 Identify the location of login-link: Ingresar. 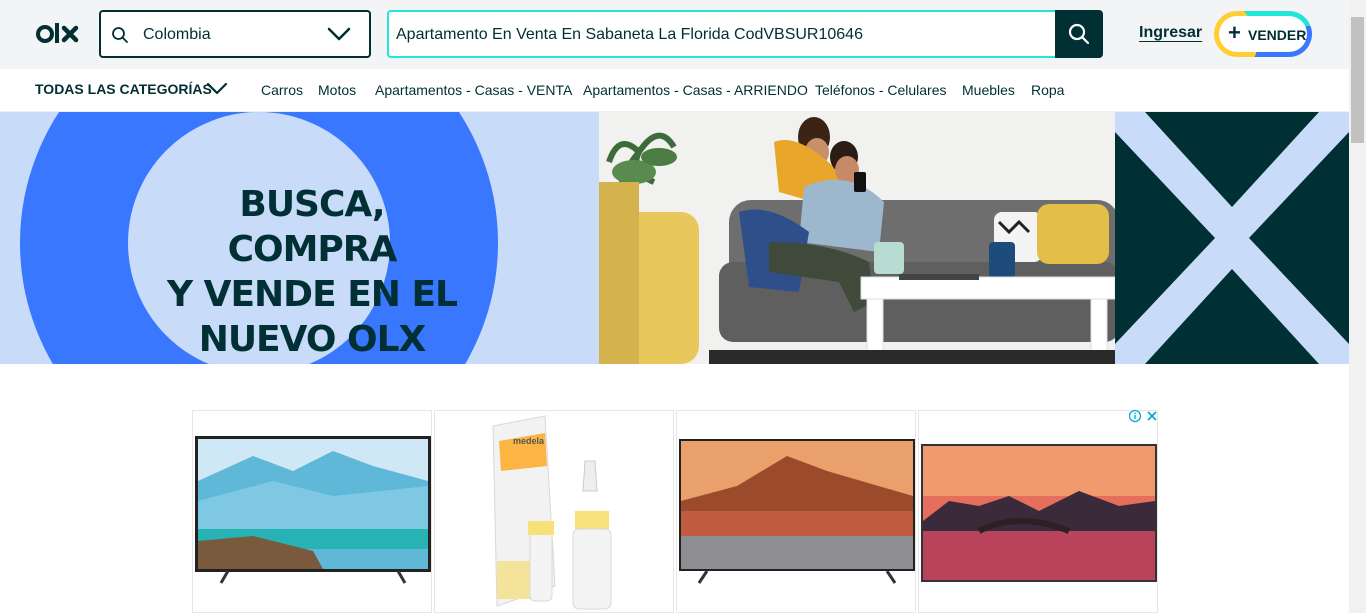
(1170, 33).